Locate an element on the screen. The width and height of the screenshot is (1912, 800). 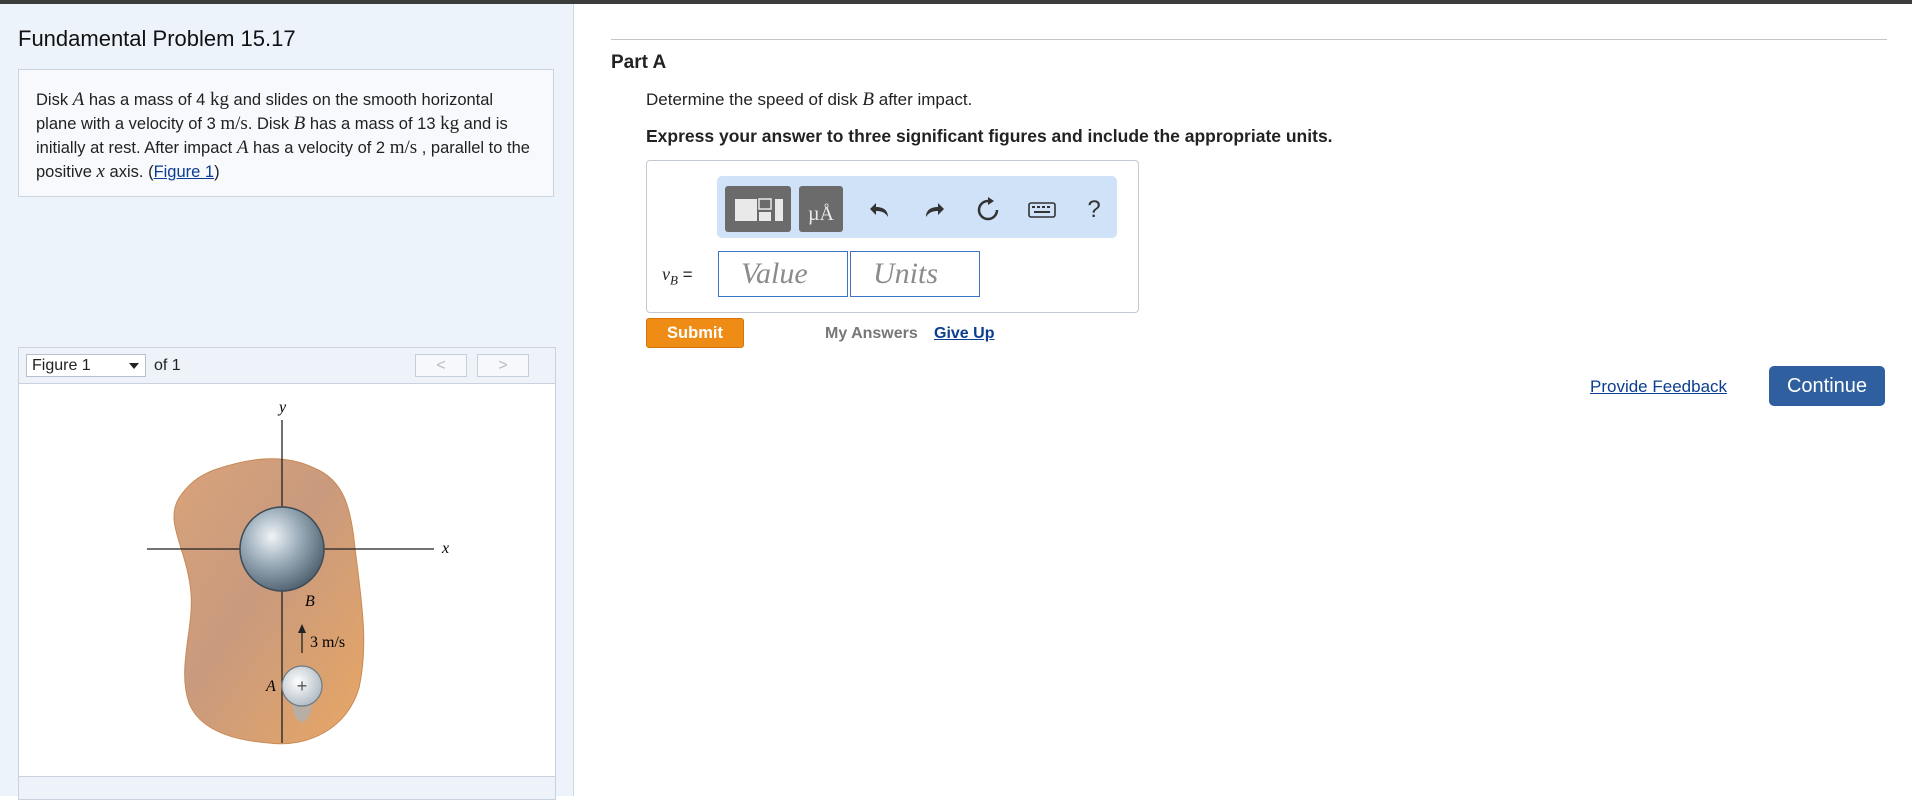
text: after impact. is located at coordinates (923, 99).